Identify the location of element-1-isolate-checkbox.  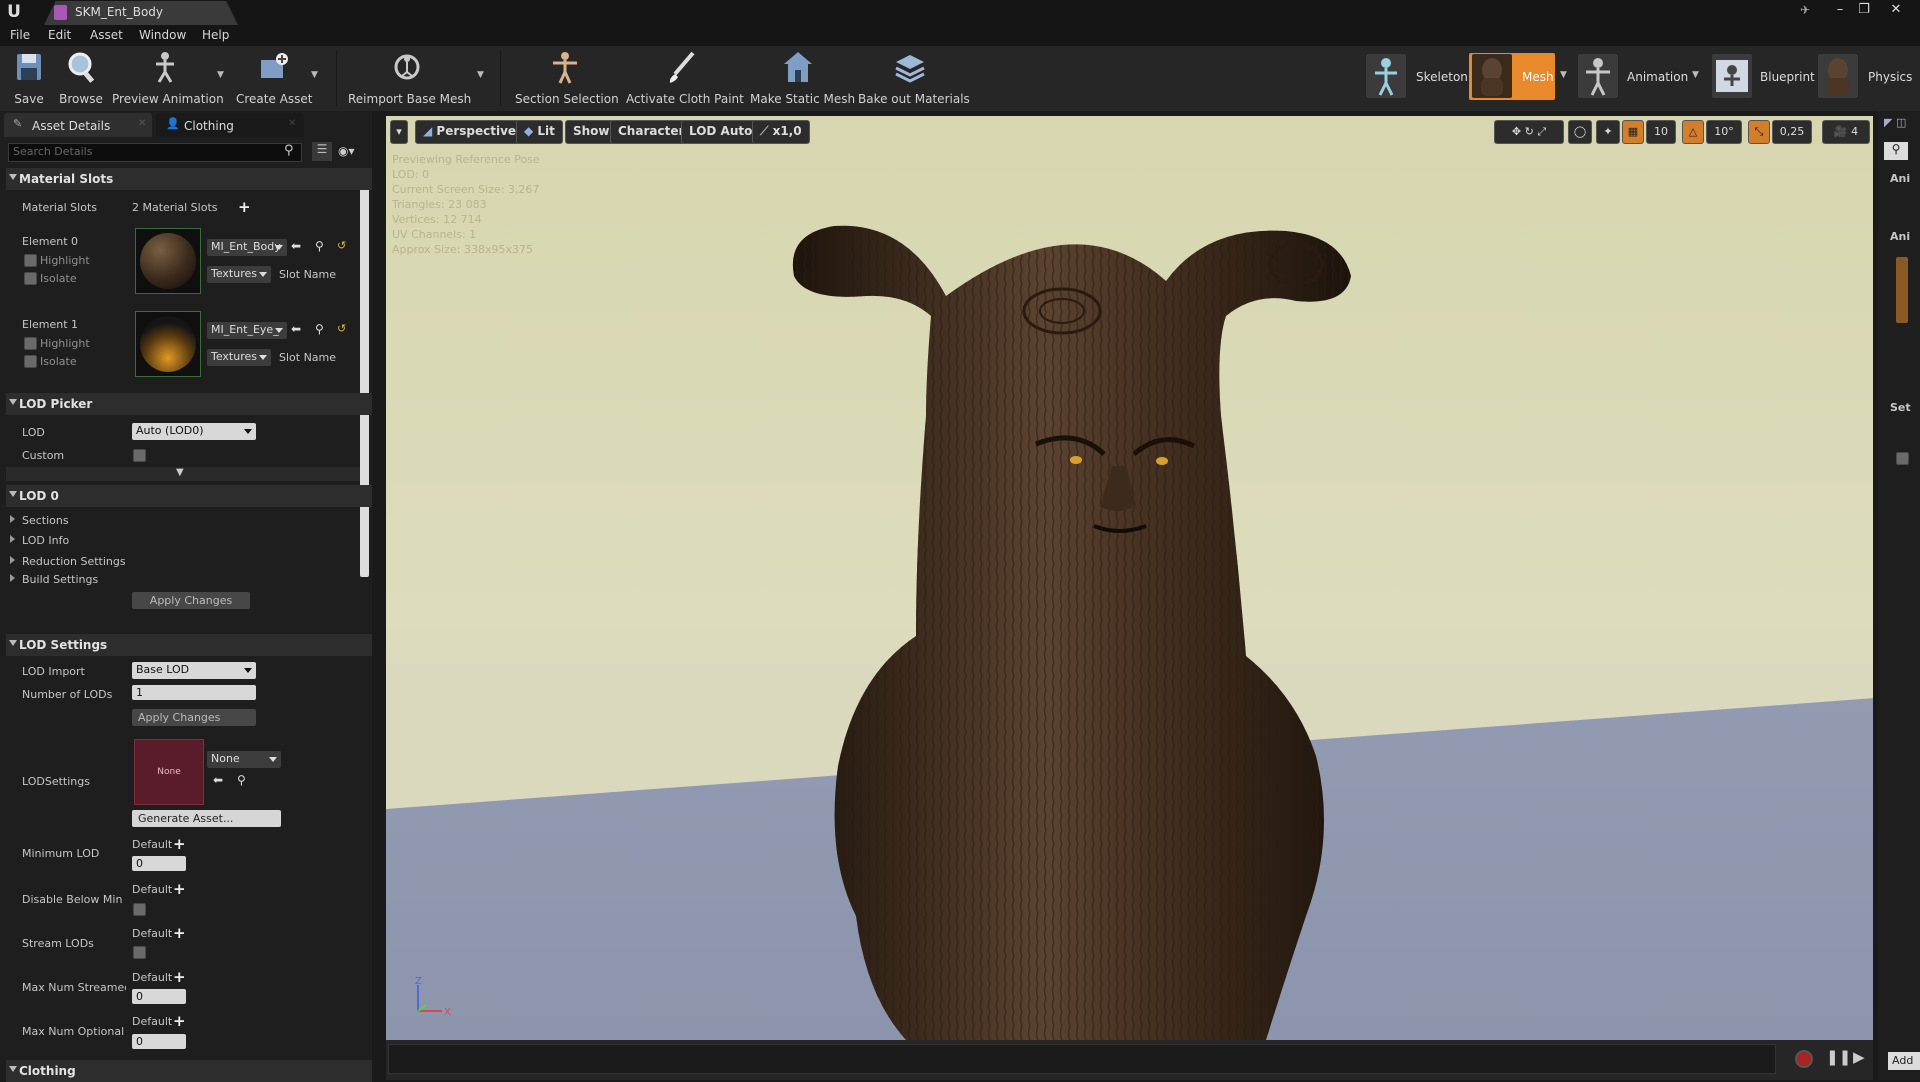
(30, 361).